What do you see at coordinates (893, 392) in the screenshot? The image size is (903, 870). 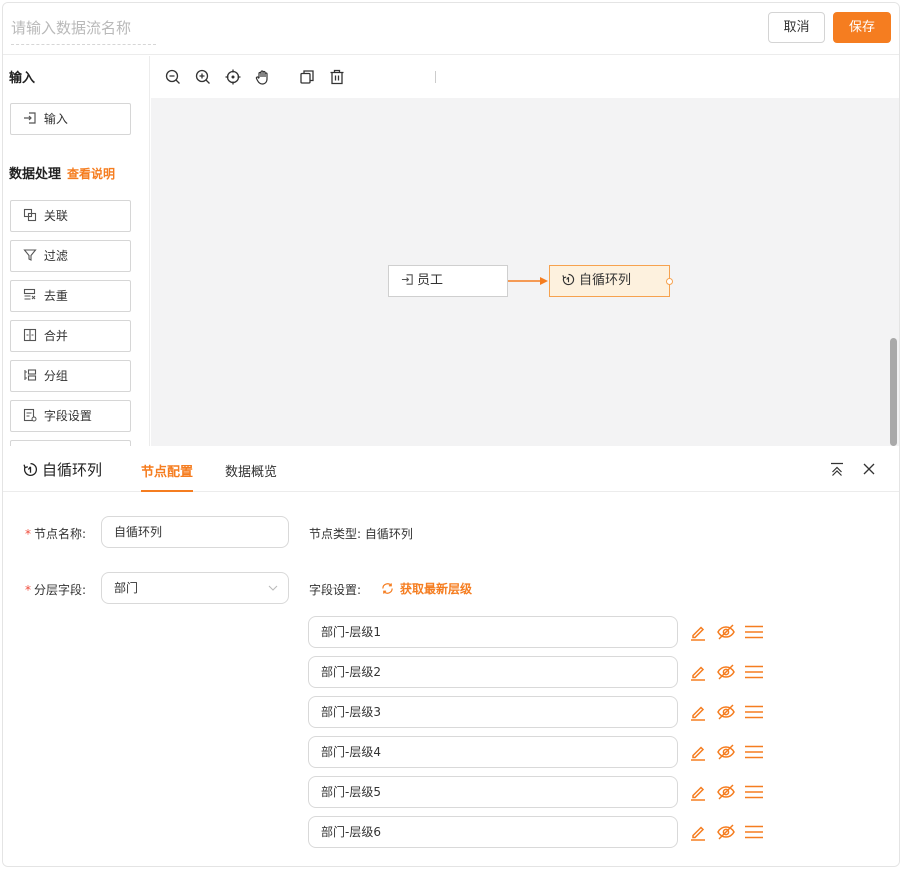 I see `canvas-scrollbar-thumb` at bounding box center [893, 392].